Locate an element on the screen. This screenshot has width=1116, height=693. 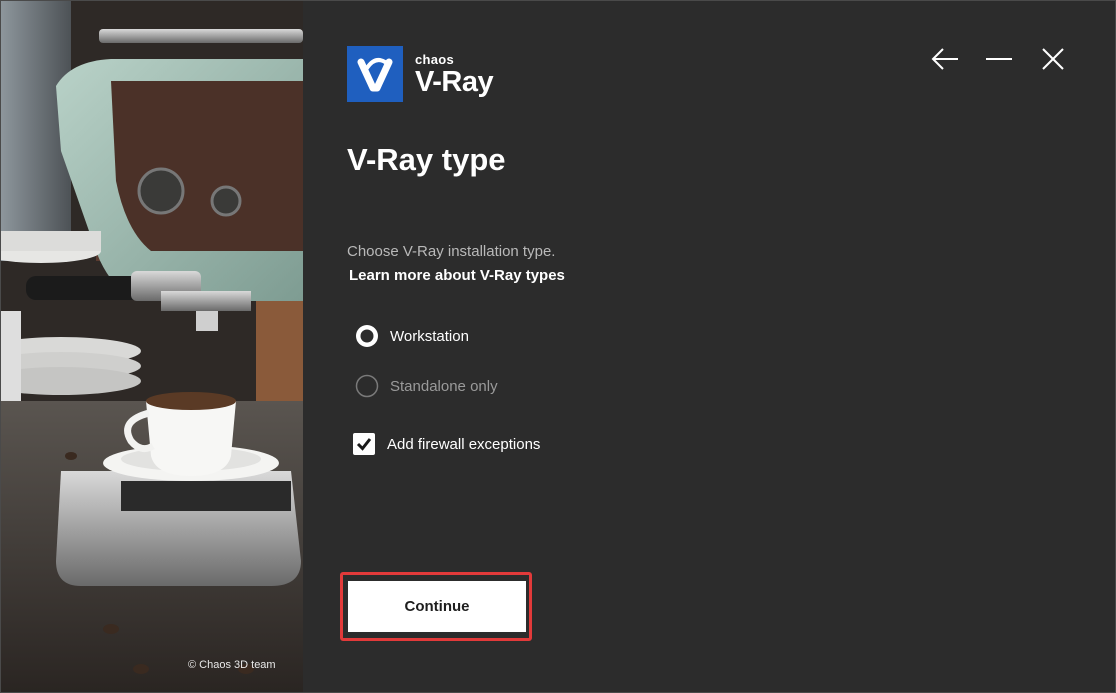
option-label: Workstation is located at coordinates (429, 336).